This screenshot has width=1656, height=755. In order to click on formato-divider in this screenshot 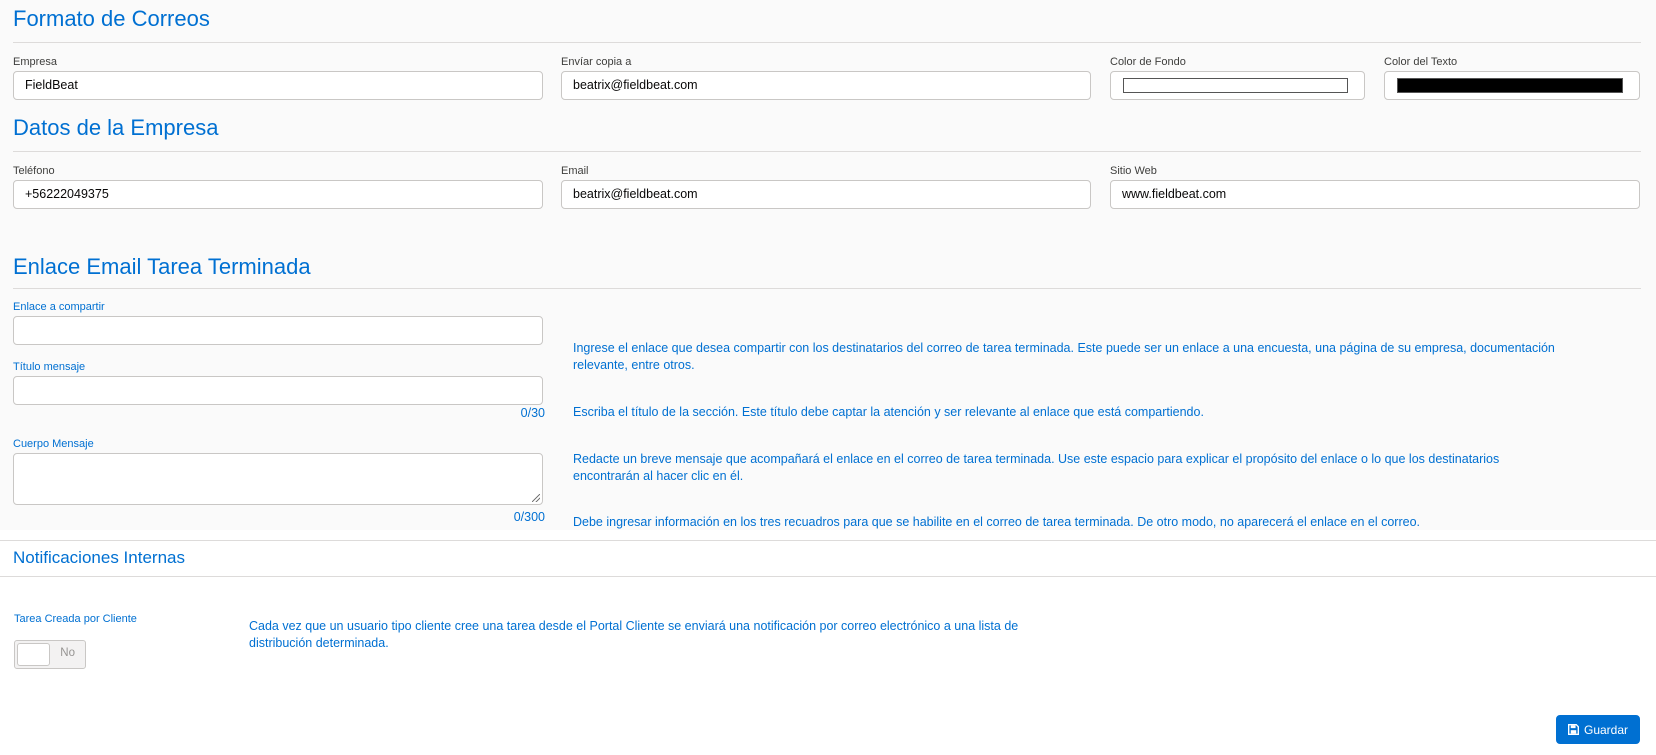, I will do `click(827, 42)`.